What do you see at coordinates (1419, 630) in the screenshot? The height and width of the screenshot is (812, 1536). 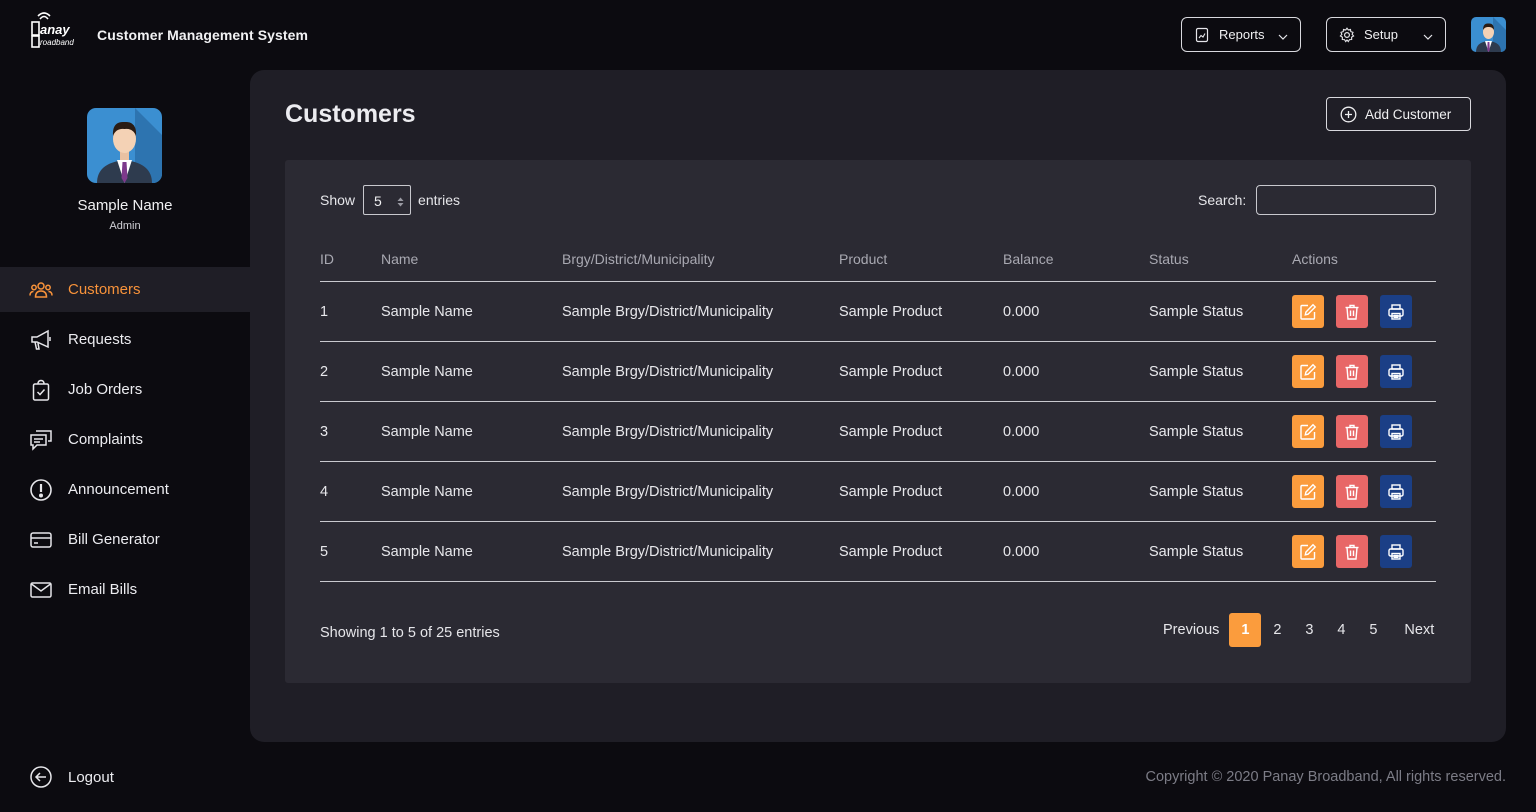 I see `next-page-button: Next` at bounding box center [1419, 630].